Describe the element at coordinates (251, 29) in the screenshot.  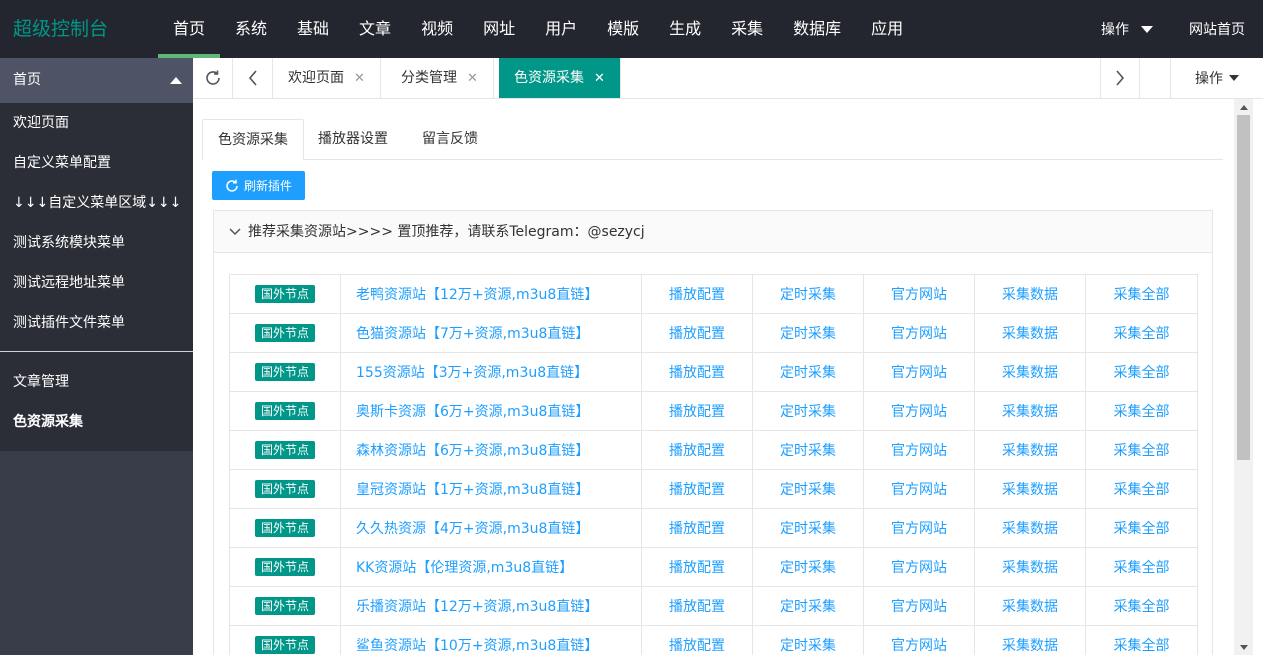
I see `nav-item-system: 系统` at that location.